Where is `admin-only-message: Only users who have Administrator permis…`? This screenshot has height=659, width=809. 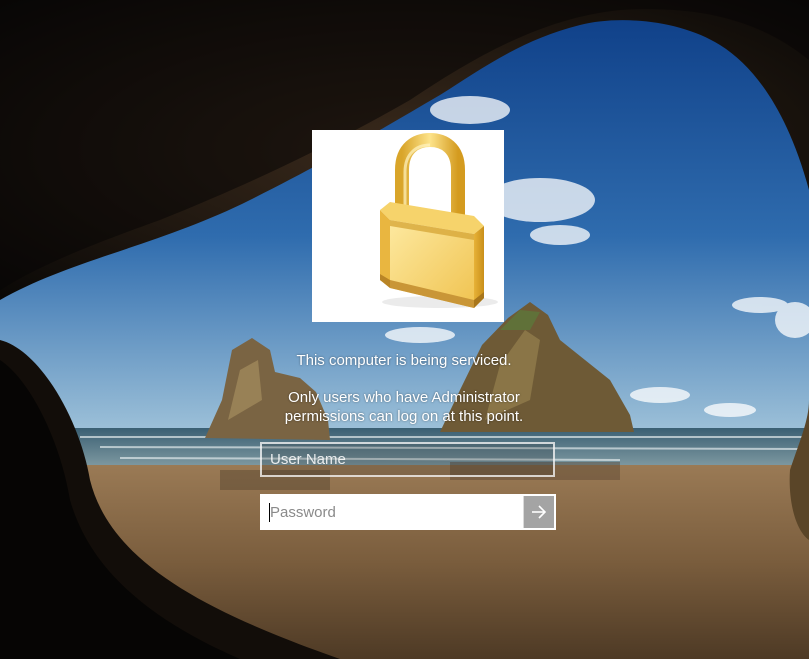
admin-only-message: Only users who have Administrator permis… is located at coordinates (404, 407).